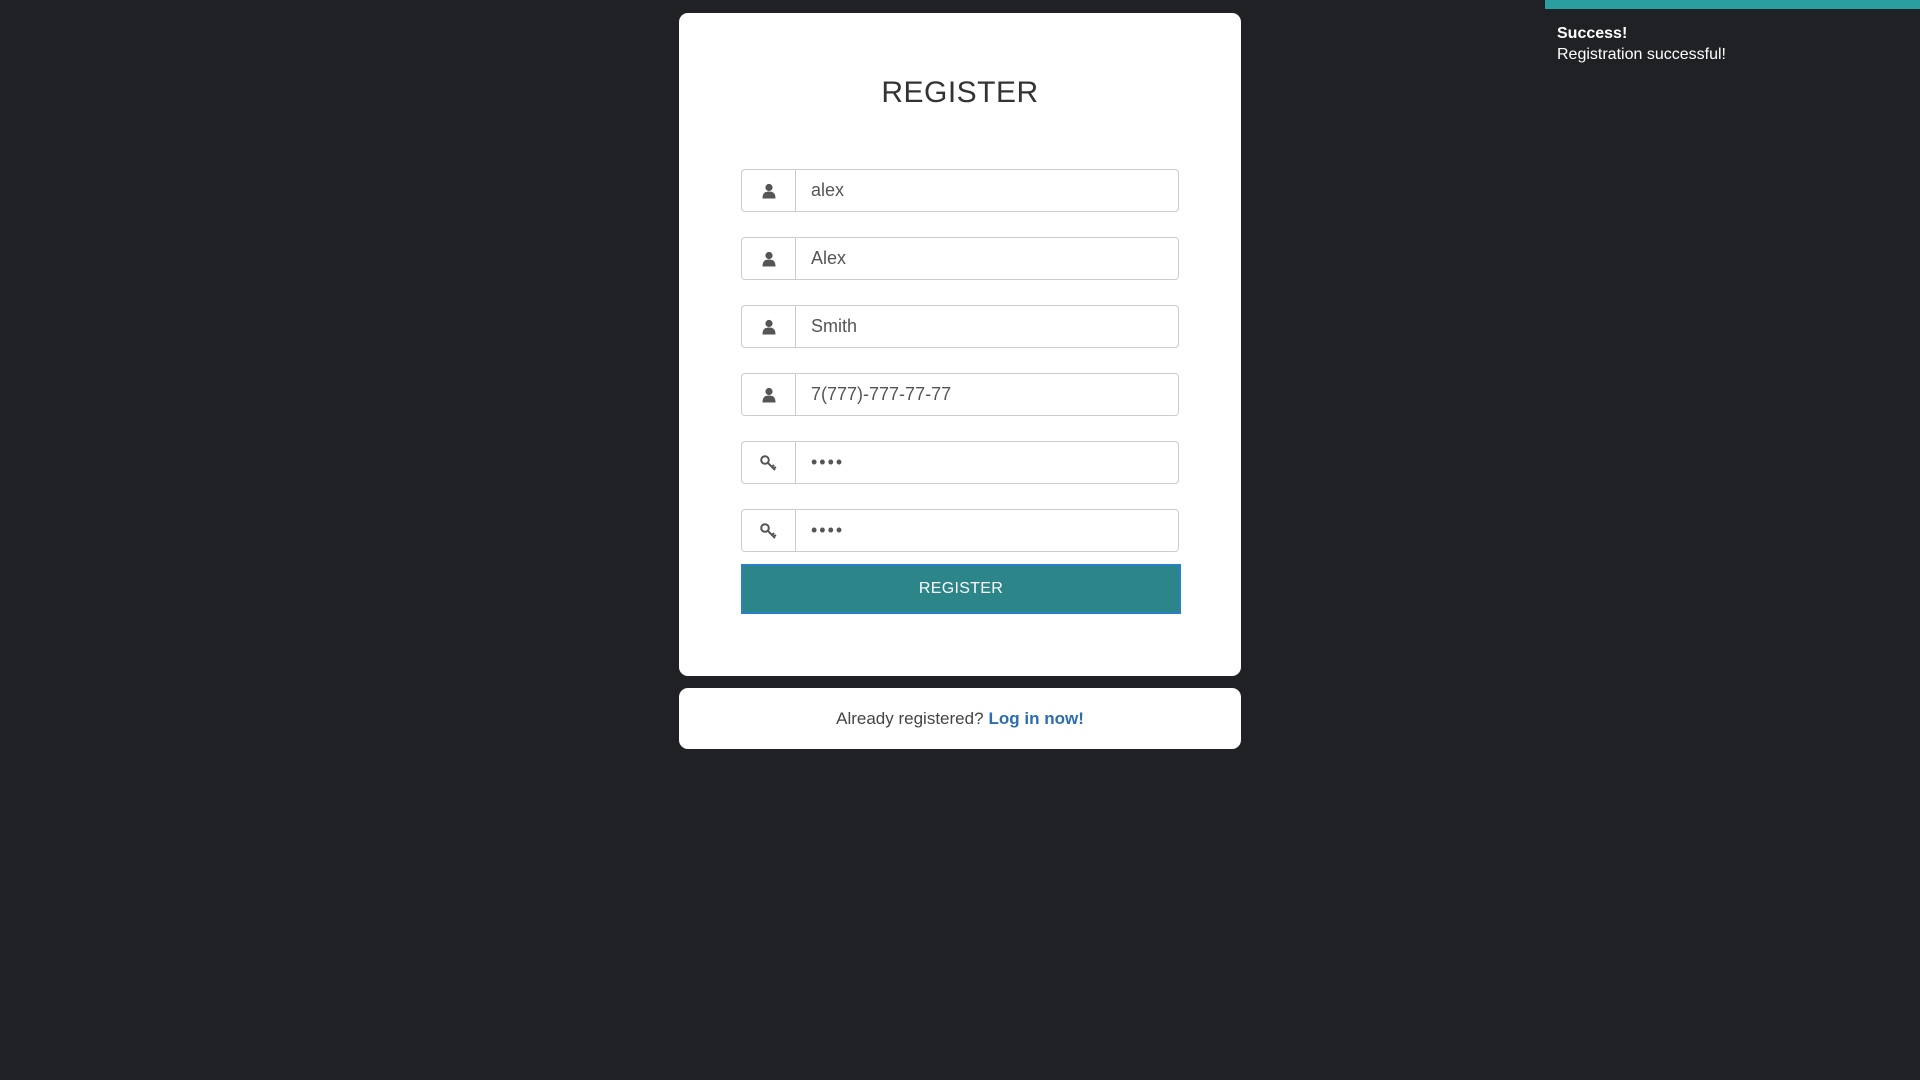 The width and height of the screenshot is (1920, 1080). What do you see at coordinates (987, 190) in the screenshot?
I see `username-input` at bounding box center [987, 190].